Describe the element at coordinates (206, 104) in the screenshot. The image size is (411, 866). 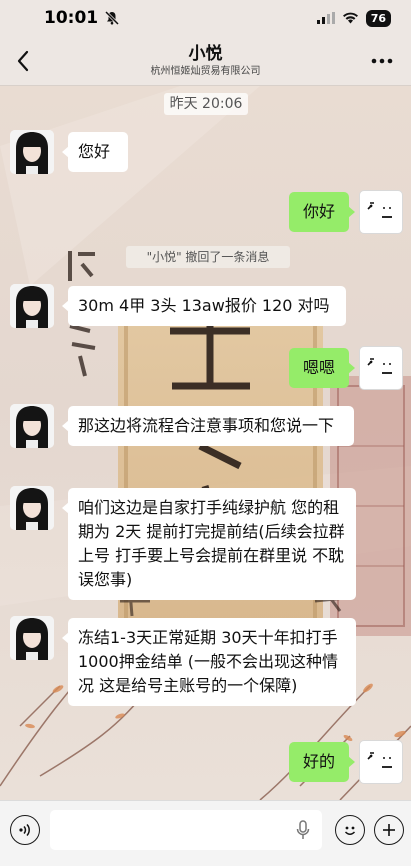
I see `message-timestamp: 昨天 20:06` at that location.